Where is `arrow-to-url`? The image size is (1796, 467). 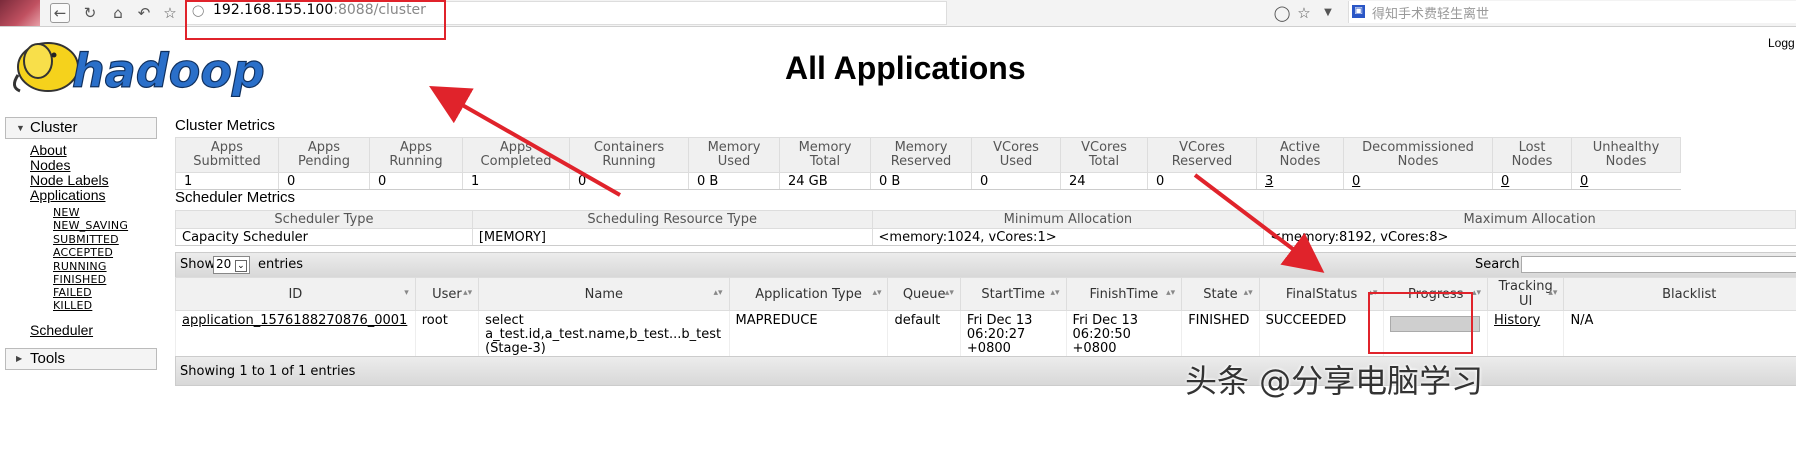 arrow-to-url is located at coordinates (525, 141).